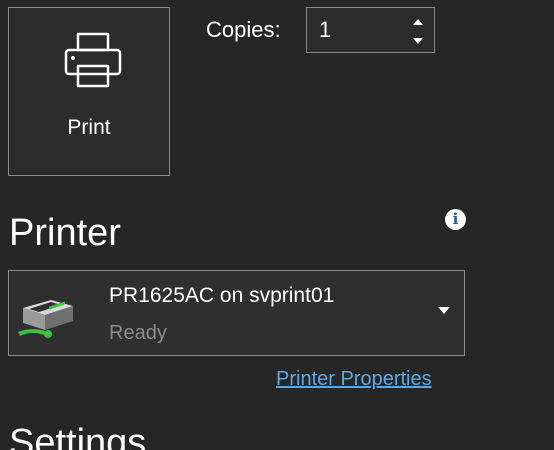  What do you see at coordinates (418, 41) in the screenshot?
I see `copies-decrement-button` at bounding box center [418, 41].